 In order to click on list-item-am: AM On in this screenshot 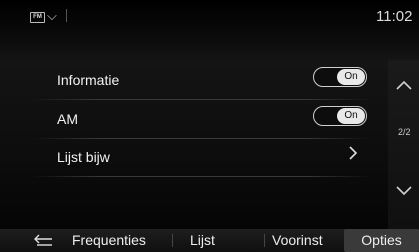, I will do `click(202, 121)`.